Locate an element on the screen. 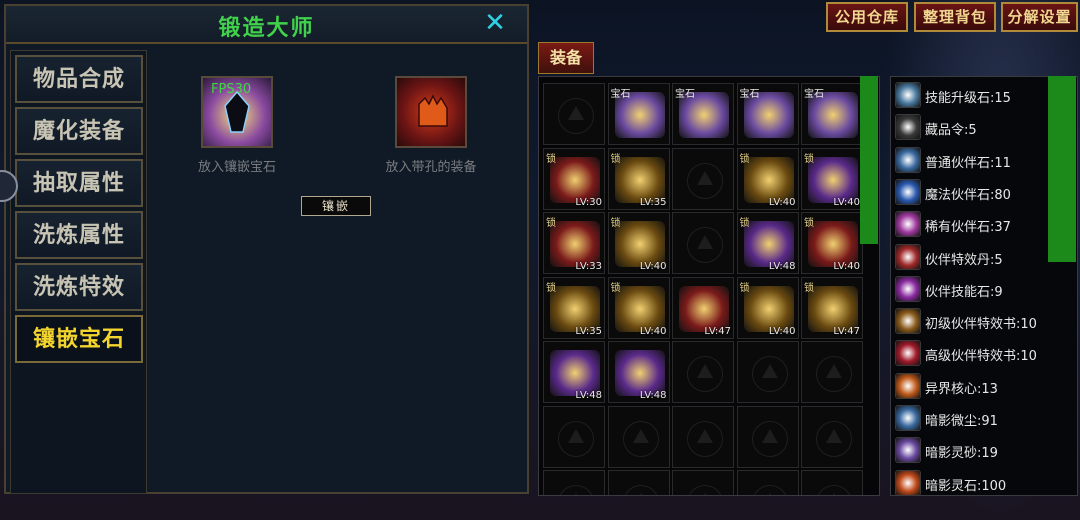 This screenshot has width=1080, height=520. item-level: LV:30 is located at coordinates (588, 202).